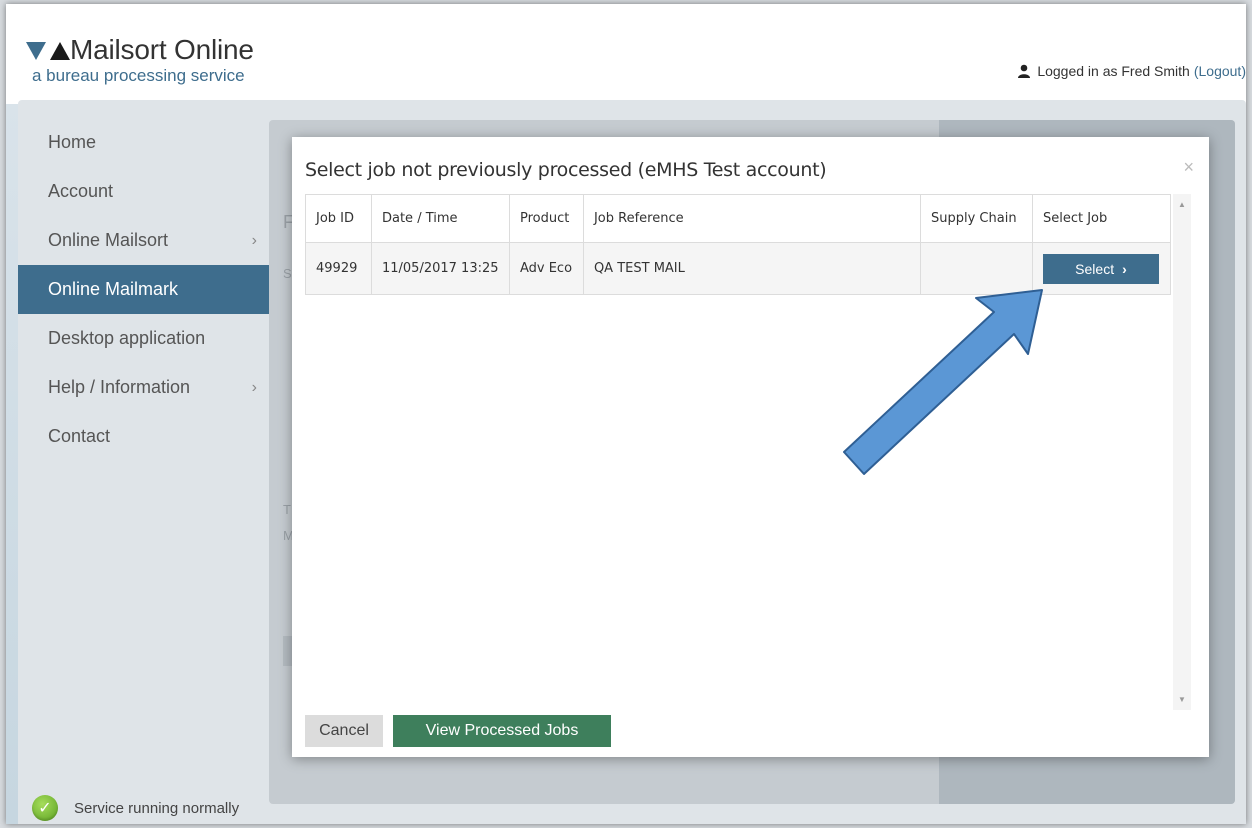 The width and height of the screenshot is (1252, 828). What do you see at coordinates (752, 218) in the screenshot?
I see `column-header-job-reference: Job Reference` at bounding box center [752, 218].